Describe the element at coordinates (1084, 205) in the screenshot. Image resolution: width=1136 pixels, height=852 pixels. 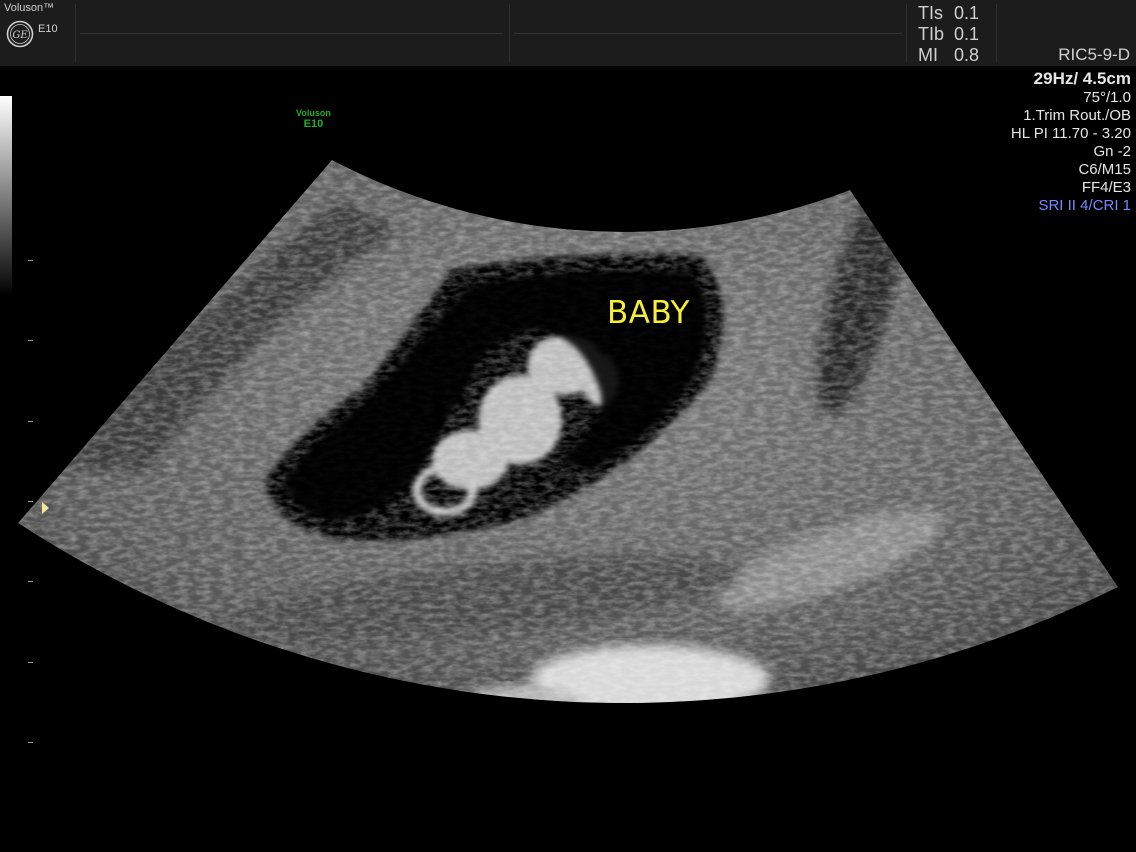
I see `param-sri: SRI II 4/CRI 1` at that location.